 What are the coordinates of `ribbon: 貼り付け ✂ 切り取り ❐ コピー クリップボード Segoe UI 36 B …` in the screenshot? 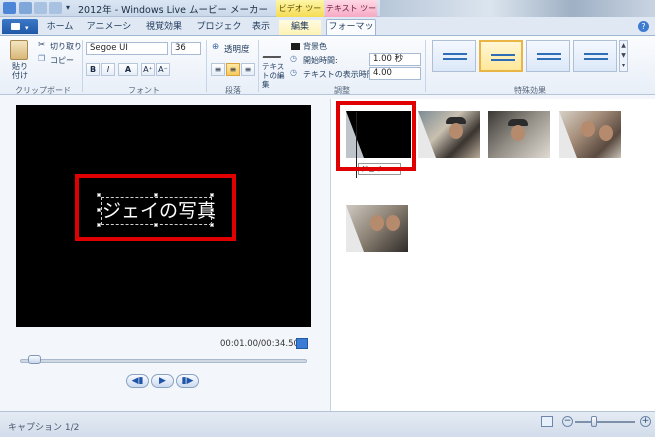 It's located at (327, 65).